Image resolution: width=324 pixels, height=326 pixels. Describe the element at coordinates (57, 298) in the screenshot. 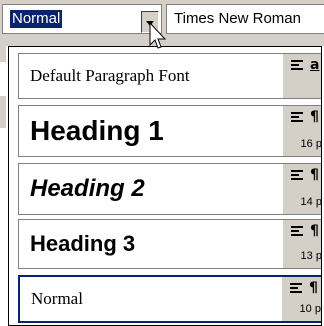

I see `style-item-label: Normal` at that location.